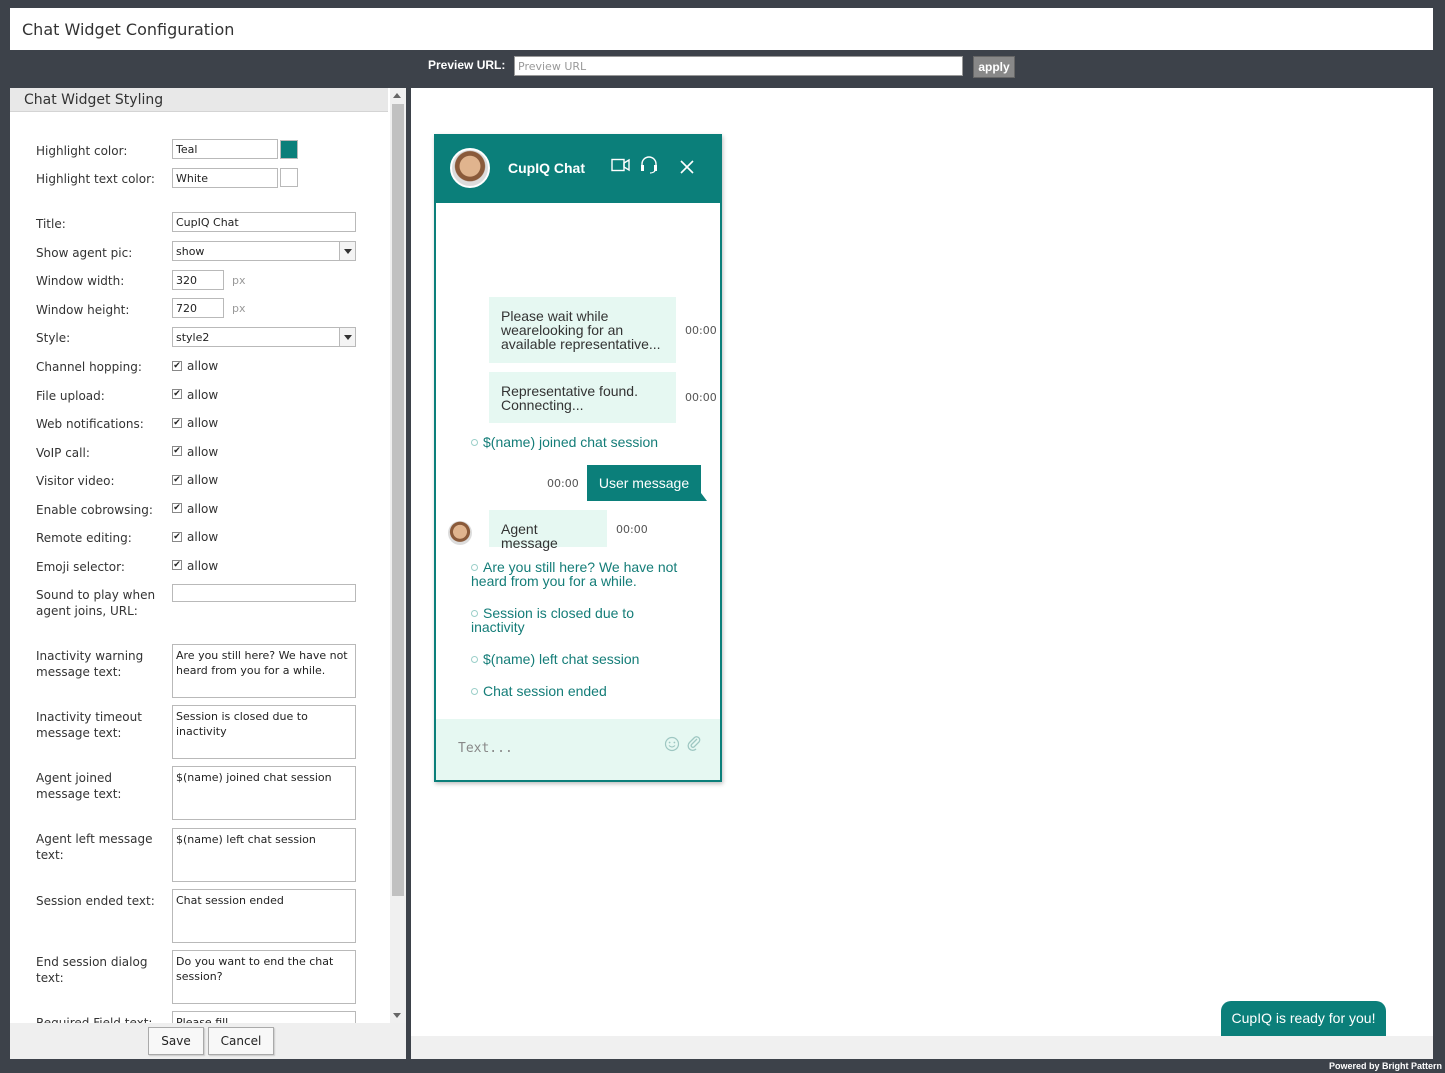 This screenshot has height=1073, width=1445. What do you see at coordinates (94, 510) in the screenshot?
I see `enable-cobrowsing-label: Enable cobrowsing:` at bounding box center [94, 510].